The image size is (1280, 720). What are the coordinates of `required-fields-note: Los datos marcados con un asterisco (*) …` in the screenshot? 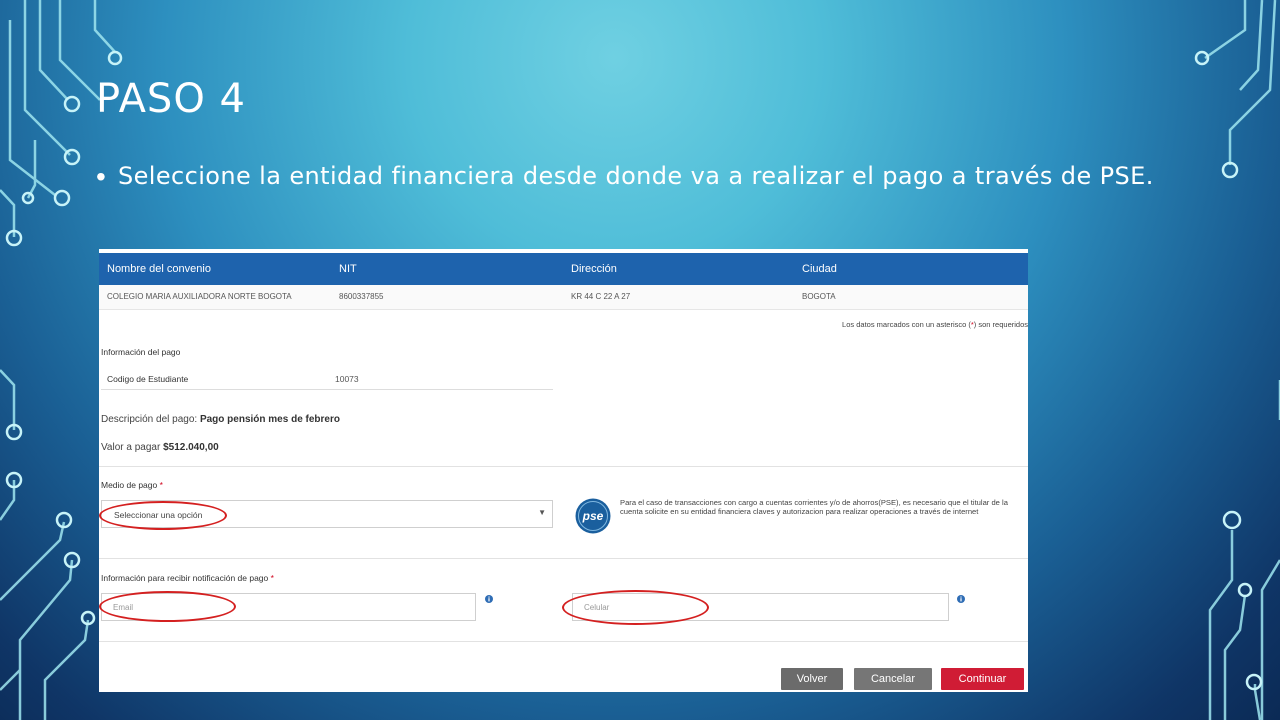 It's located at (935, 324).